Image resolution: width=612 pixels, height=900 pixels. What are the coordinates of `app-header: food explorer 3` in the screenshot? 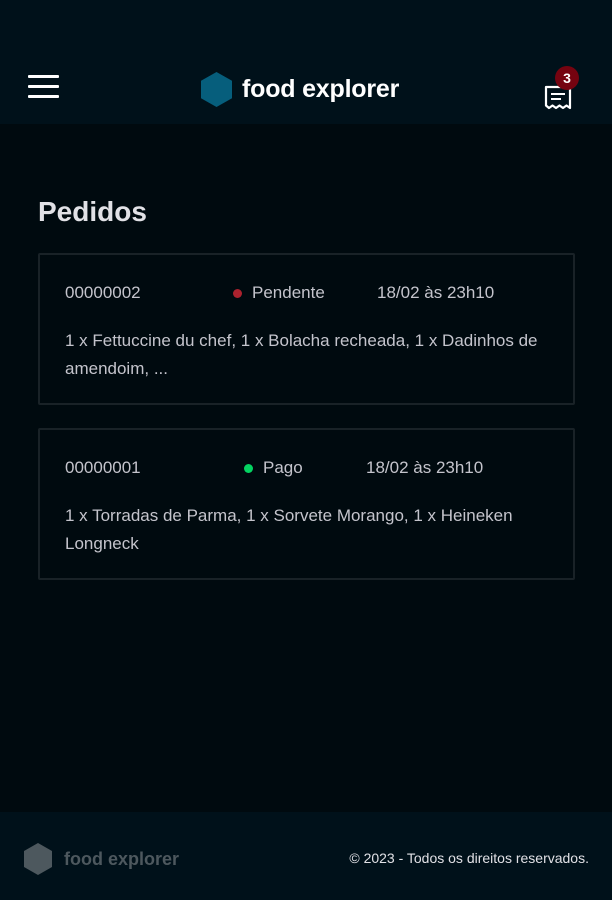 It's located at (306, 62).